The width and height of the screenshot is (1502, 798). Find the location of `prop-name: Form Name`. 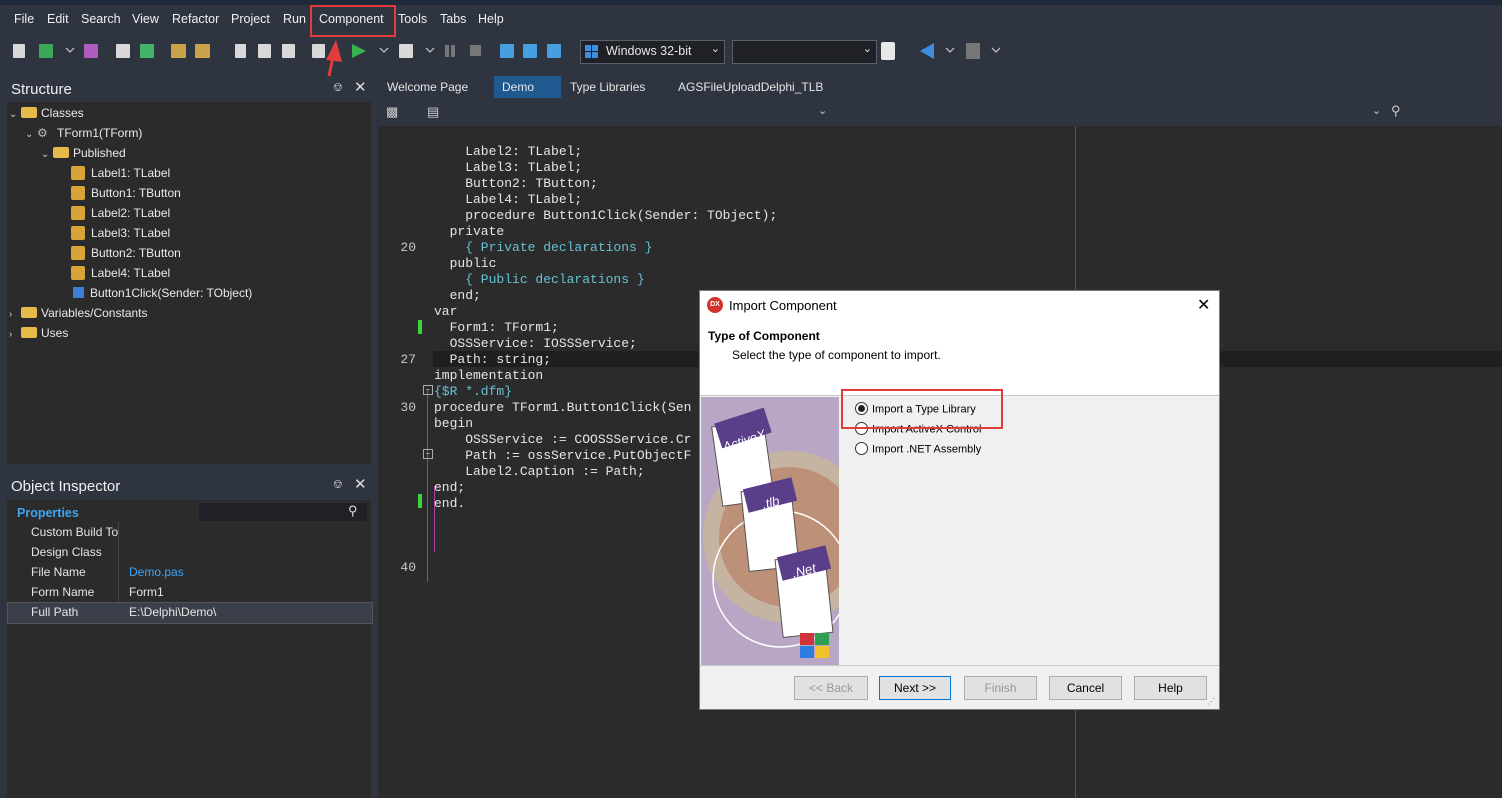

prop-name: Form Name is located at coordinates (62, 592).